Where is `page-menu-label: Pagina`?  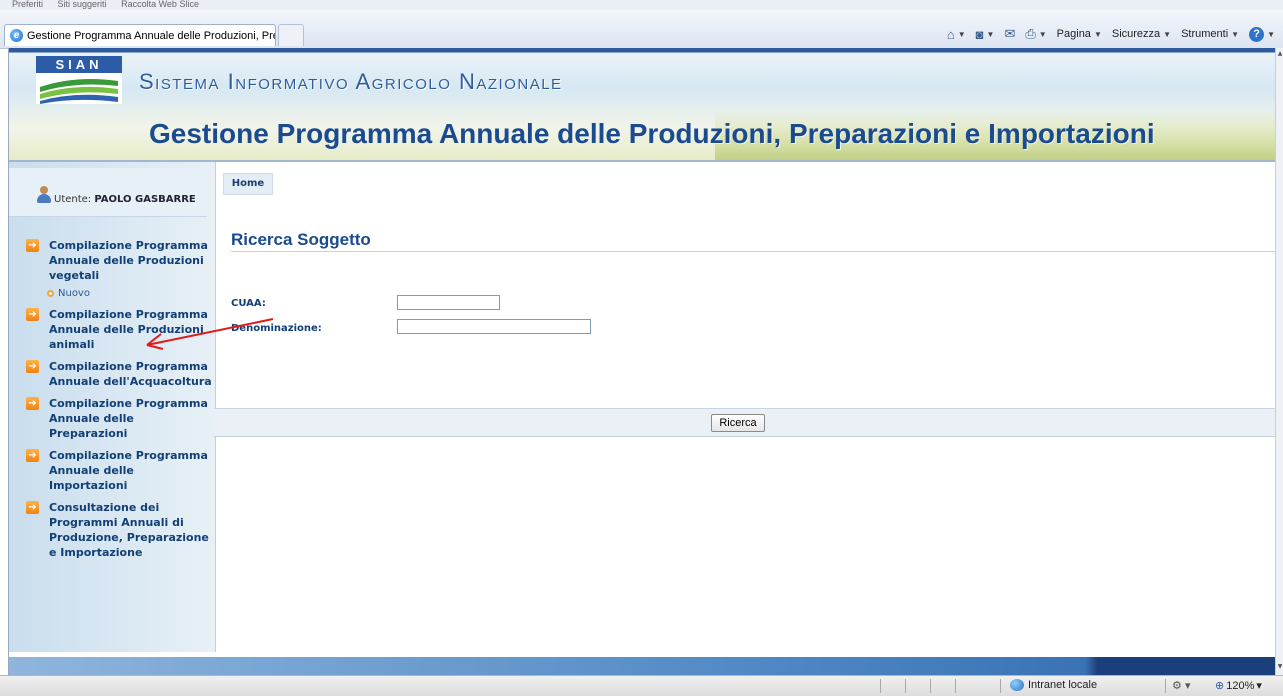
page-menu-label: Pagina is located at coordinates (1073, 34).